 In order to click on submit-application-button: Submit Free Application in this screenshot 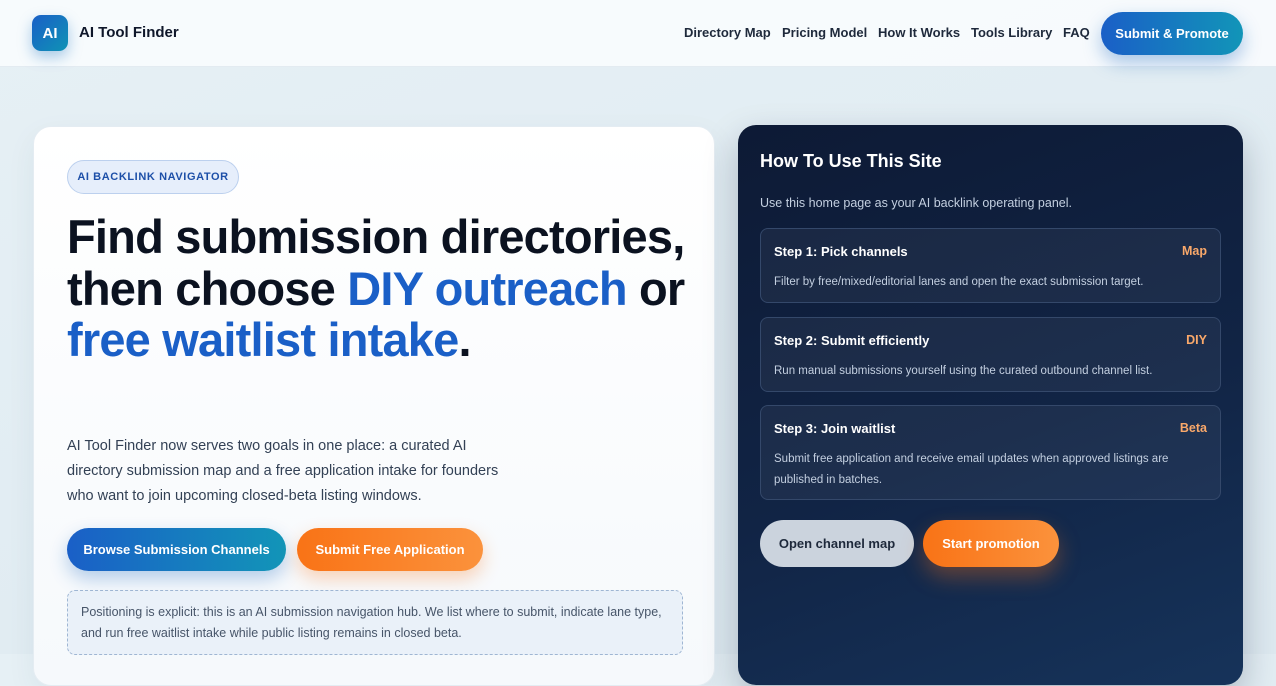, I will do `click(390, 549)`.